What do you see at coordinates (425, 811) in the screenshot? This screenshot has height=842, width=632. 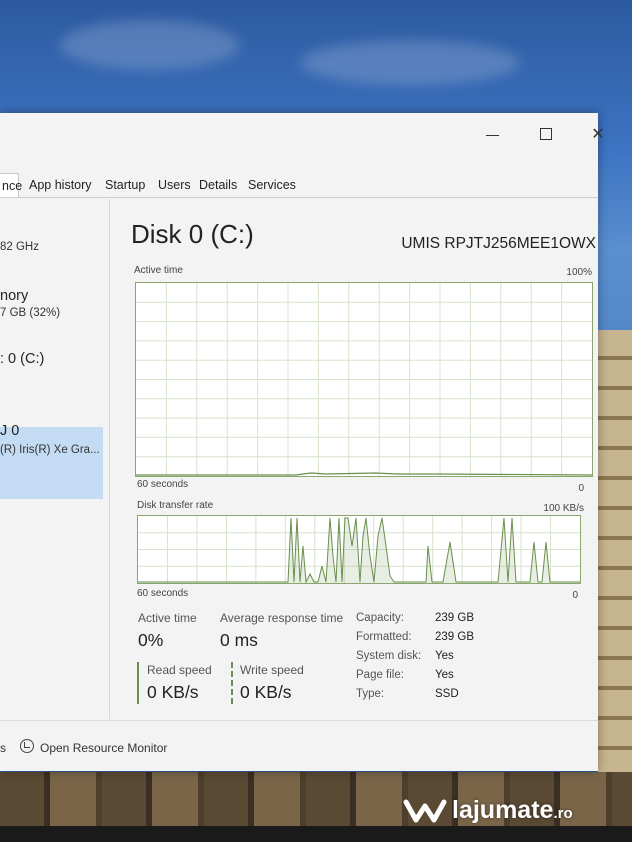 I see `watermark-logo-icon` at bounding box center [425, 811].